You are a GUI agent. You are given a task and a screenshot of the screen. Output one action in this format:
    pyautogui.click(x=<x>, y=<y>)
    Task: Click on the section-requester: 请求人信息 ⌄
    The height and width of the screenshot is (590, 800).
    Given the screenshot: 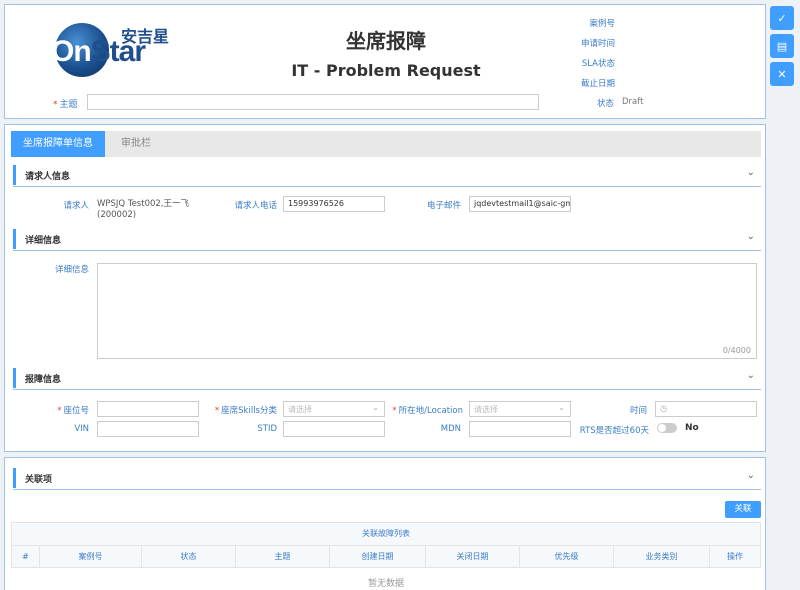 What is the action you would take?
    pyautogui.click(x=387, y=175)
    